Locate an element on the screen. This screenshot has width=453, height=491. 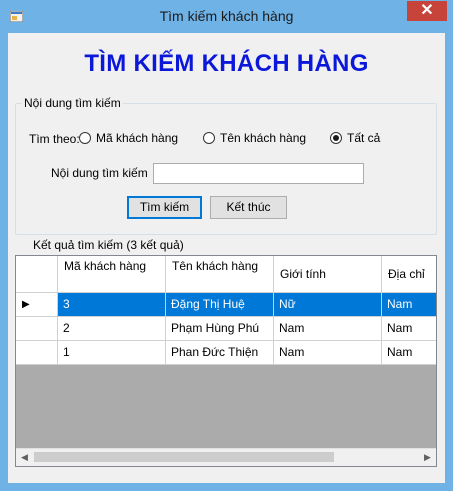
horizontal-scrollbar: ◀ ▶ is located at coordinates (226, 457).